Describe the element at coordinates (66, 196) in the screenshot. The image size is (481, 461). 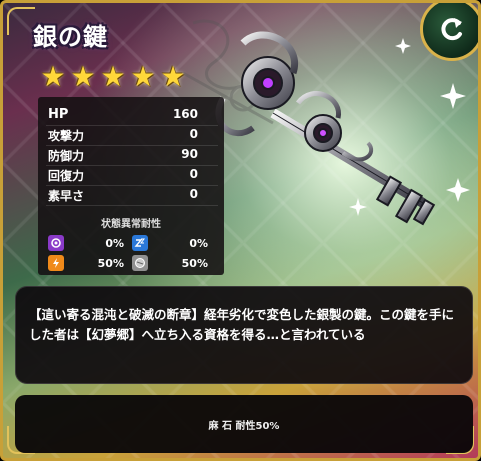
I see `stat-label: 素早さ` at that location.